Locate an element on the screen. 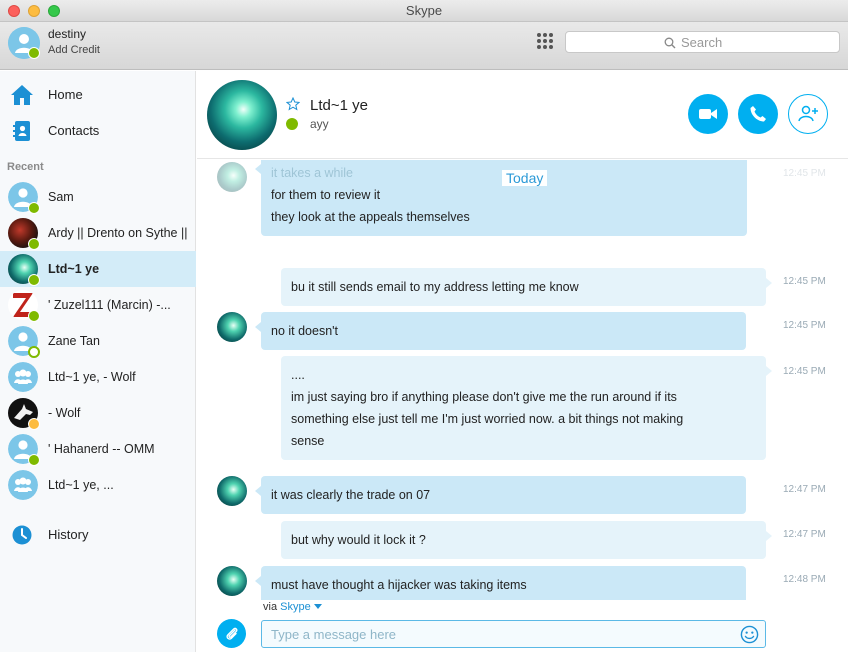 This screenshot has height=652, width=848. nav-contacts-label: Contacts is located at coordinates (74, 130).